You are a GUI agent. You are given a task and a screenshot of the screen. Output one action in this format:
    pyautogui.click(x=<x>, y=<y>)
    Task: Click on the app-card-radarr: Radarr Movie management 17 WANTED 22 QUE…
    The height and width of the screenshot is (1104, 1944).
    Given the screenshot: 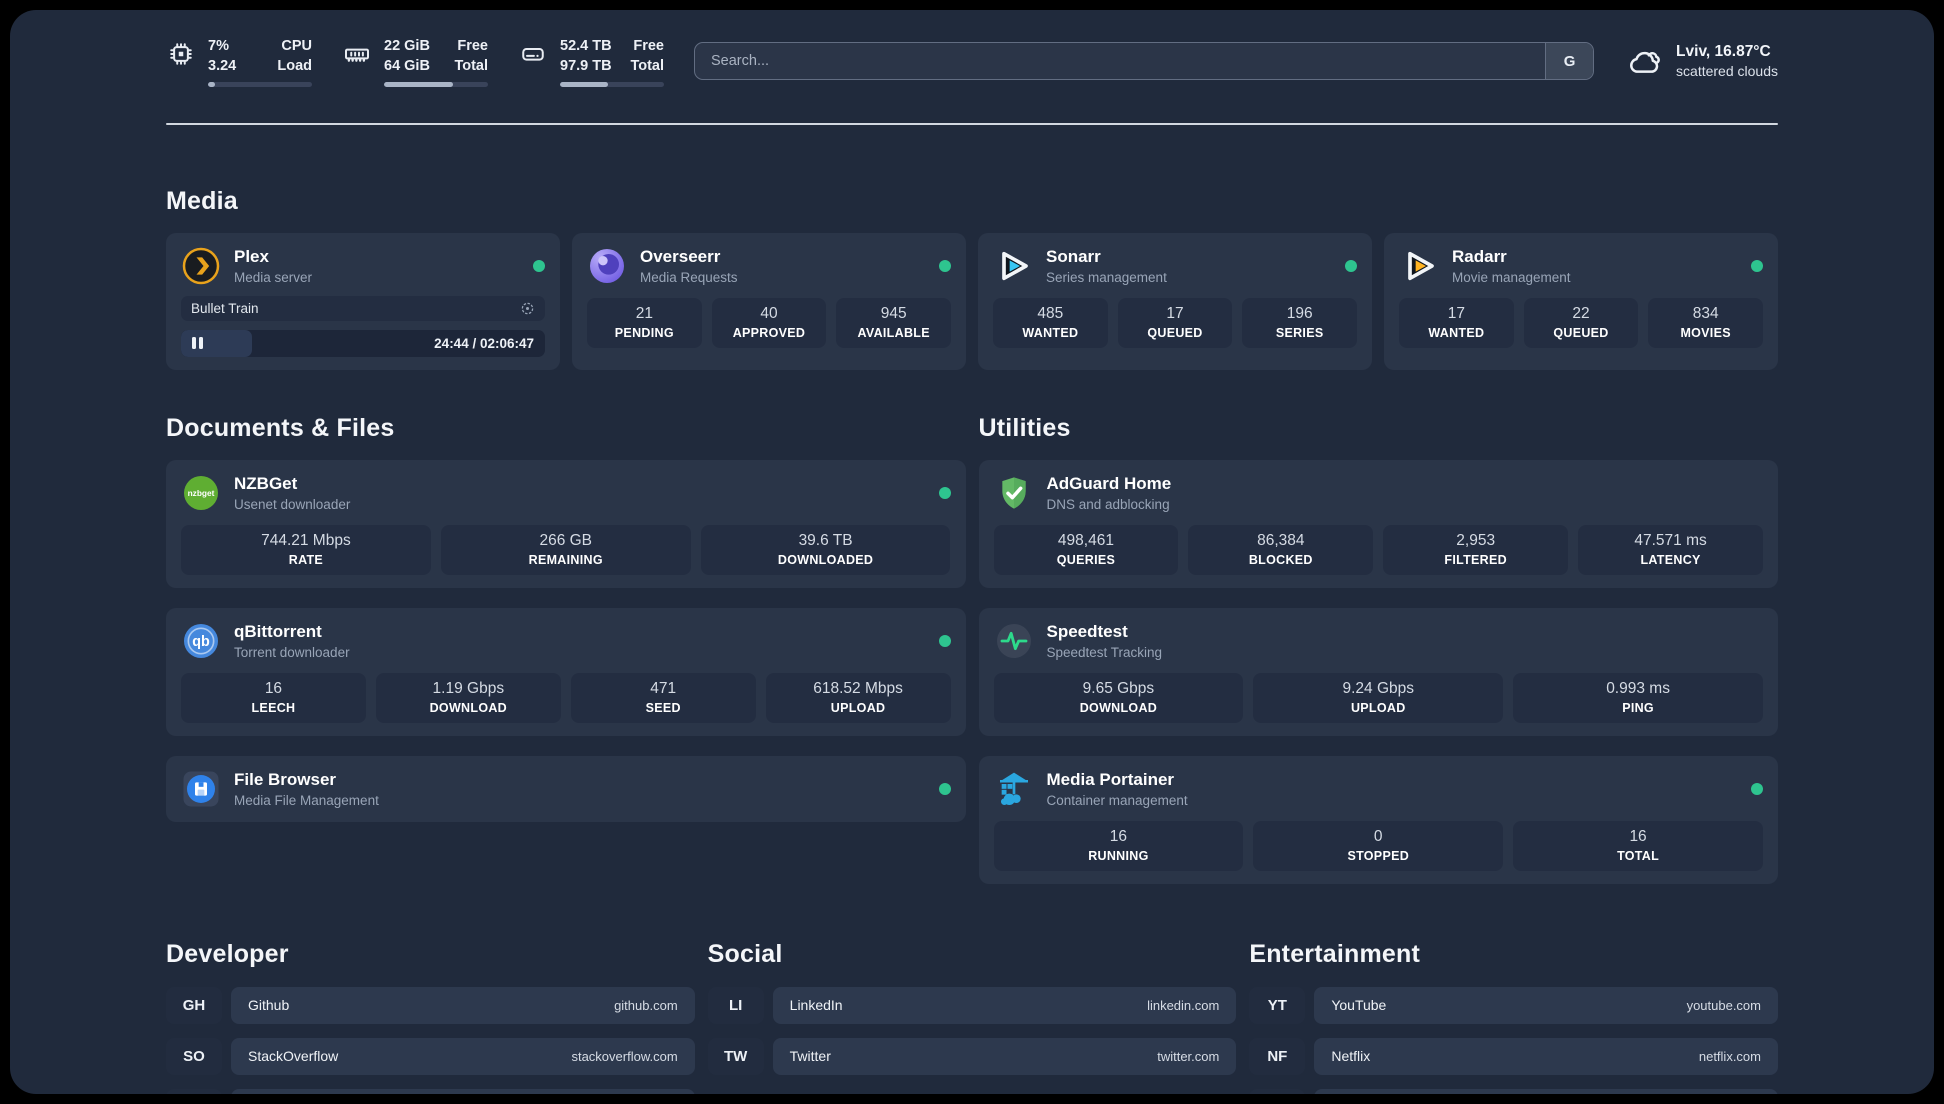 What is the action you would take?
    pyautogui.click(x=1581, y=301)
    